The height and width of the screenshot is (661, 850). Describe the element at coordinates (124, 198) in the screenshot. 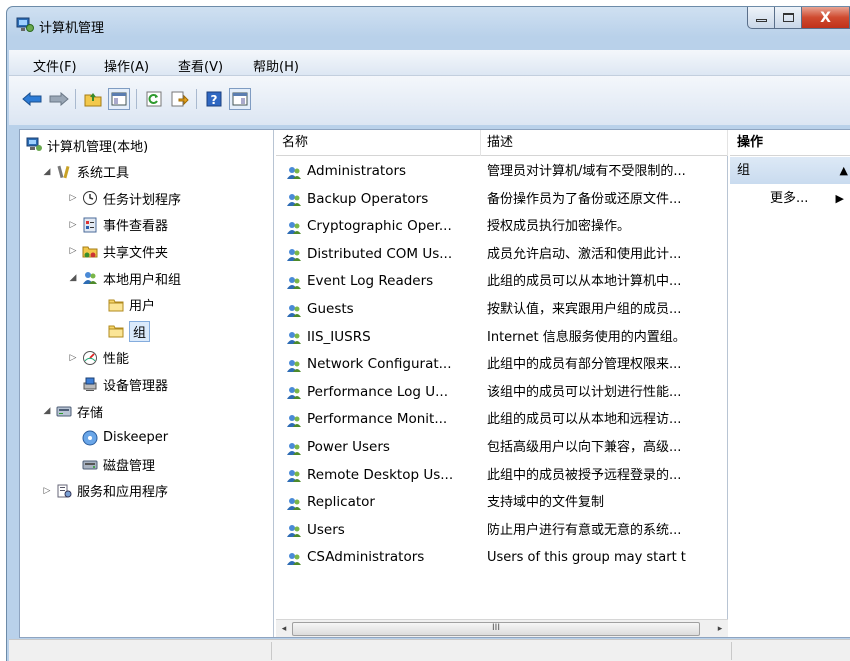

I see `tree-node: ▷ 任务计划程序` at that location.